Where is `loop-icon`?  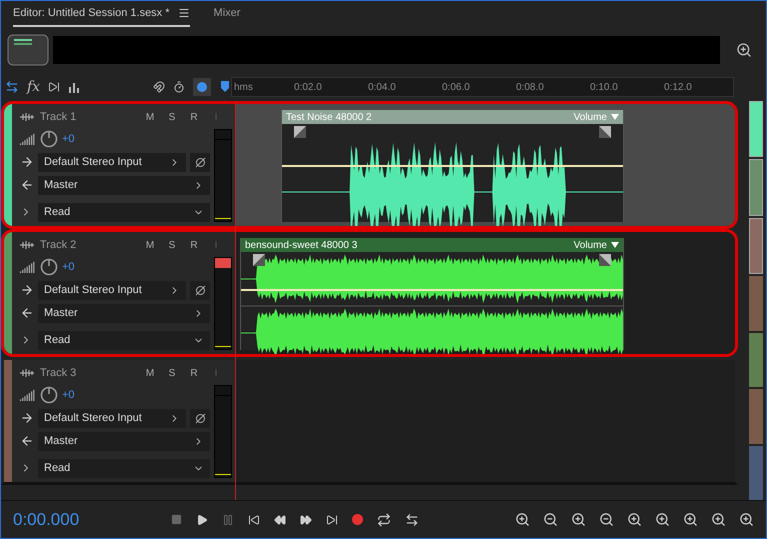
loop-icon is located at coordinates (384, 519).